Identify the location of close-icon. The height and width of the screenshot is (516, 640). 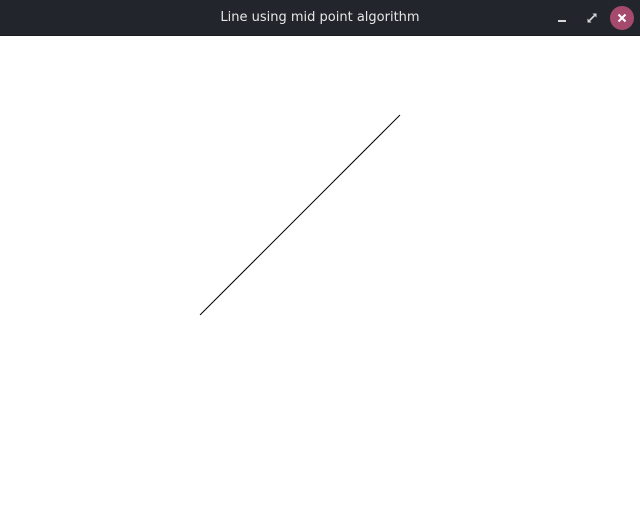
(622, 18).